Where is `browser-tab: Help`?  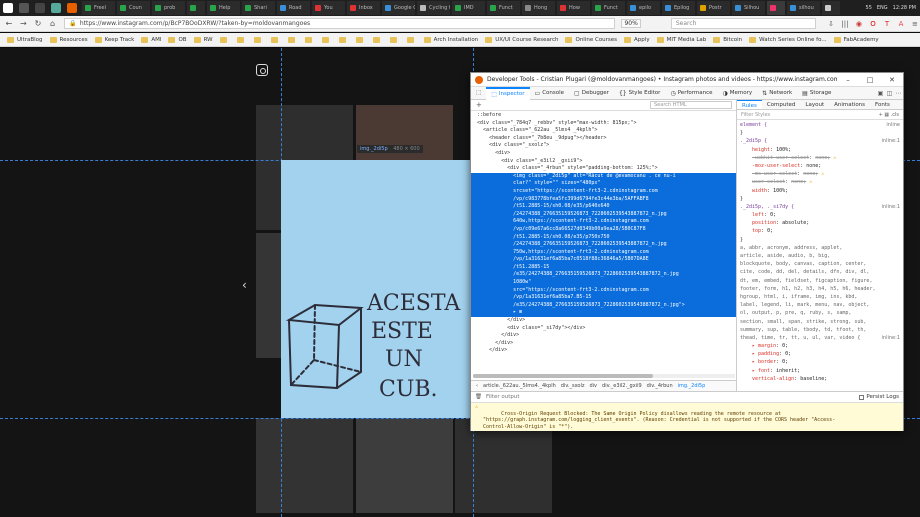 browser-tab: Help is located at coordinates (223, 8).